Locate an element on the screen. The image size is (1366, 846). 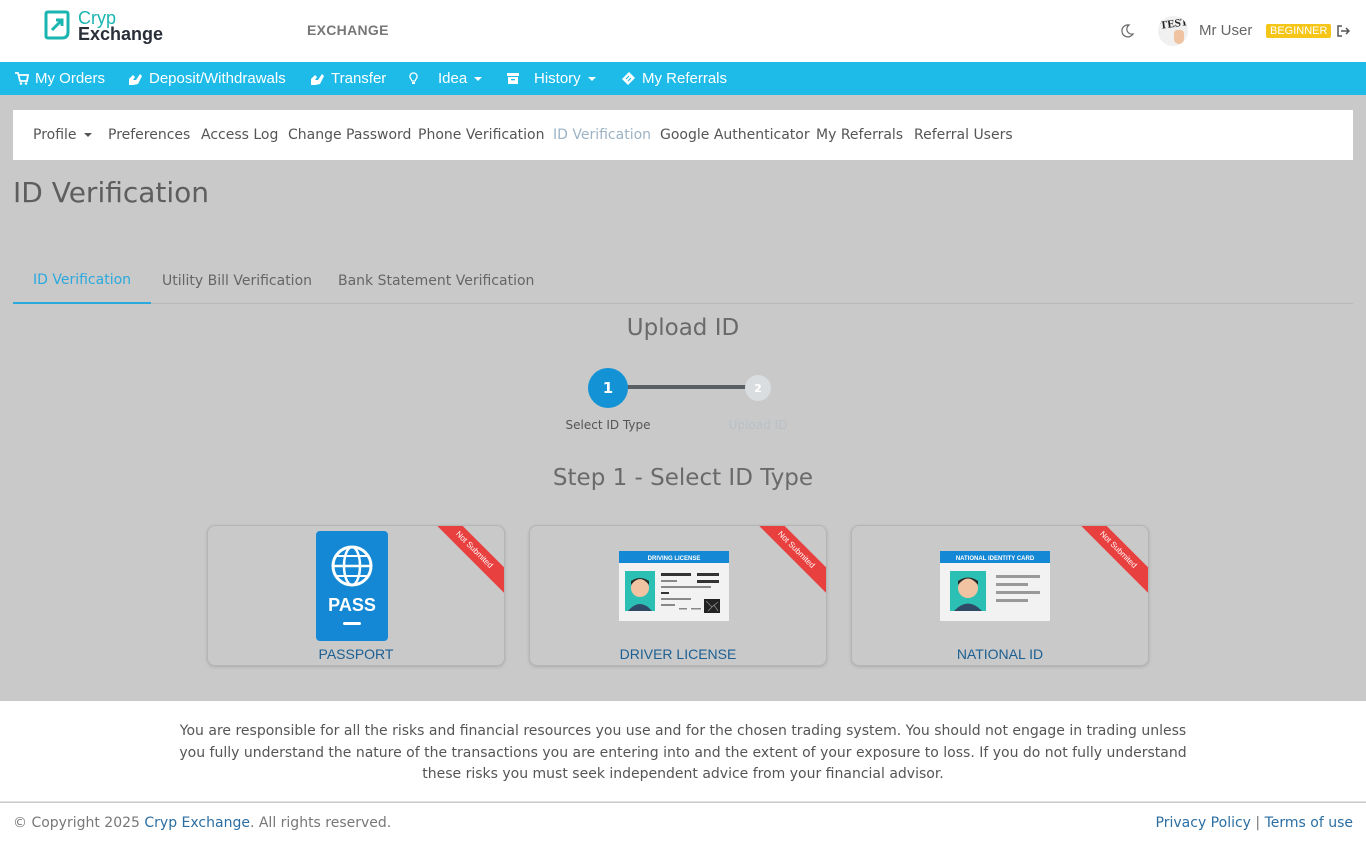
nav-my-referrals: My Referrals is located at coordinates (674, 78).